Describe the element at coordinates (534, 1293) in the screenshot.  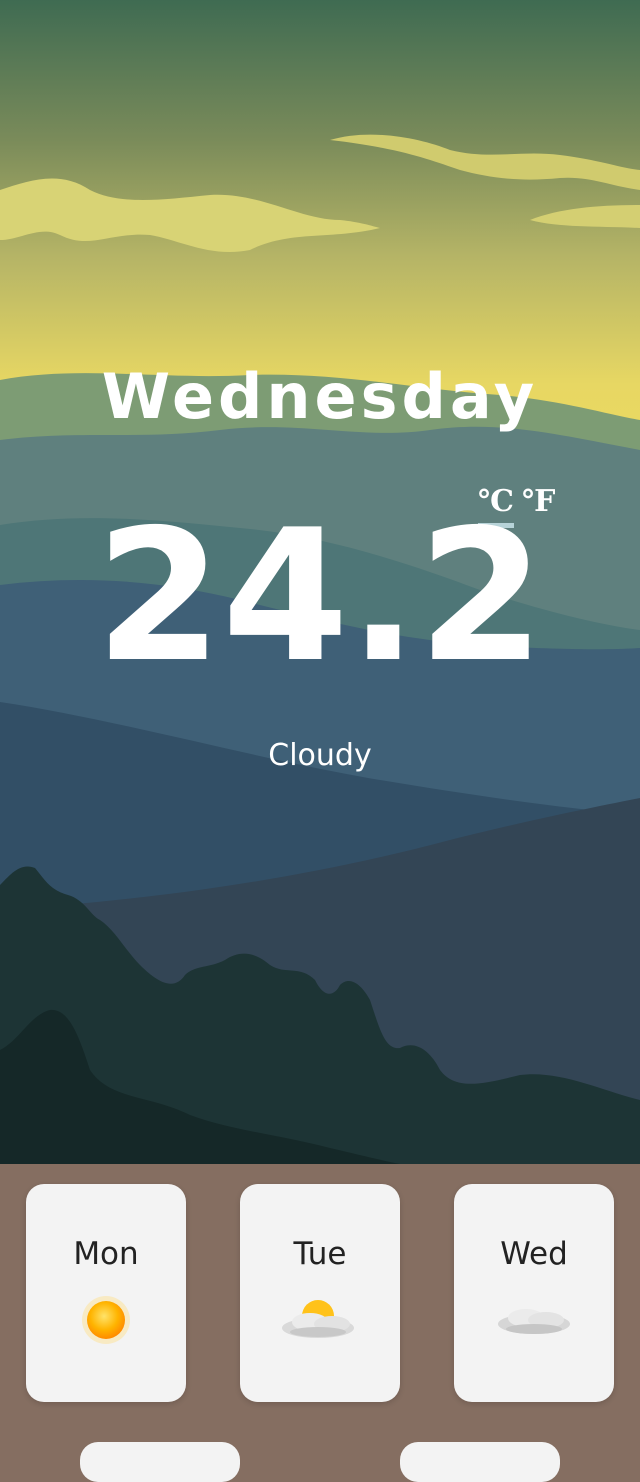
I see `forecast-card-wed: Wed` at that location.